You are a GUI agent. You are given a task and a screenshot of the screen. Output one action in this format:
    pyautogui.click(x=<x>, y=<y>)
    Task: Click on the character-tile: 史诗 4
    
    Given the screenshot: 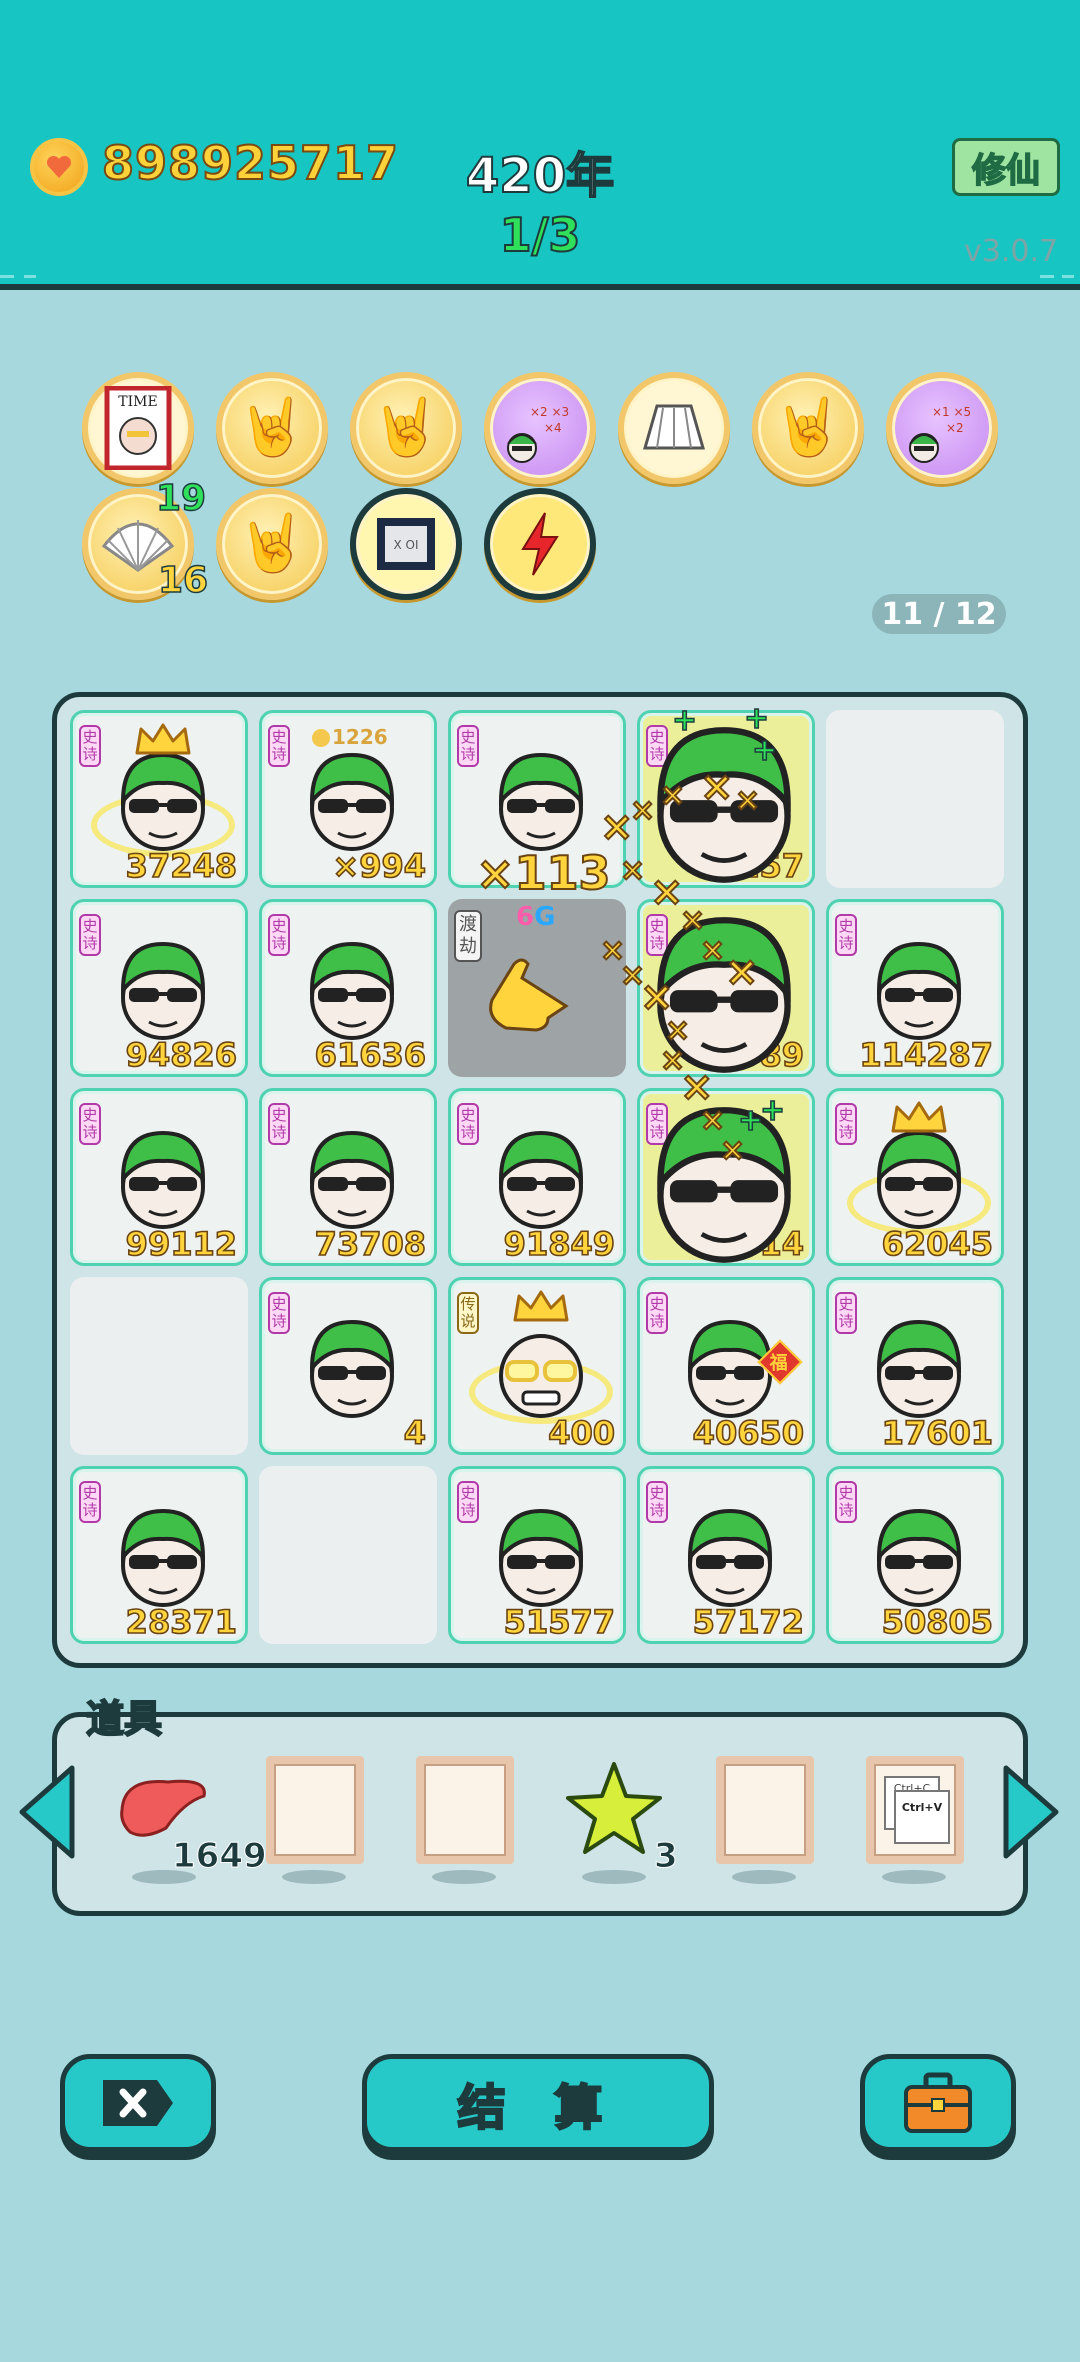 What is the action you would take?
    pyautogui.click(x=348, y=1366)
    